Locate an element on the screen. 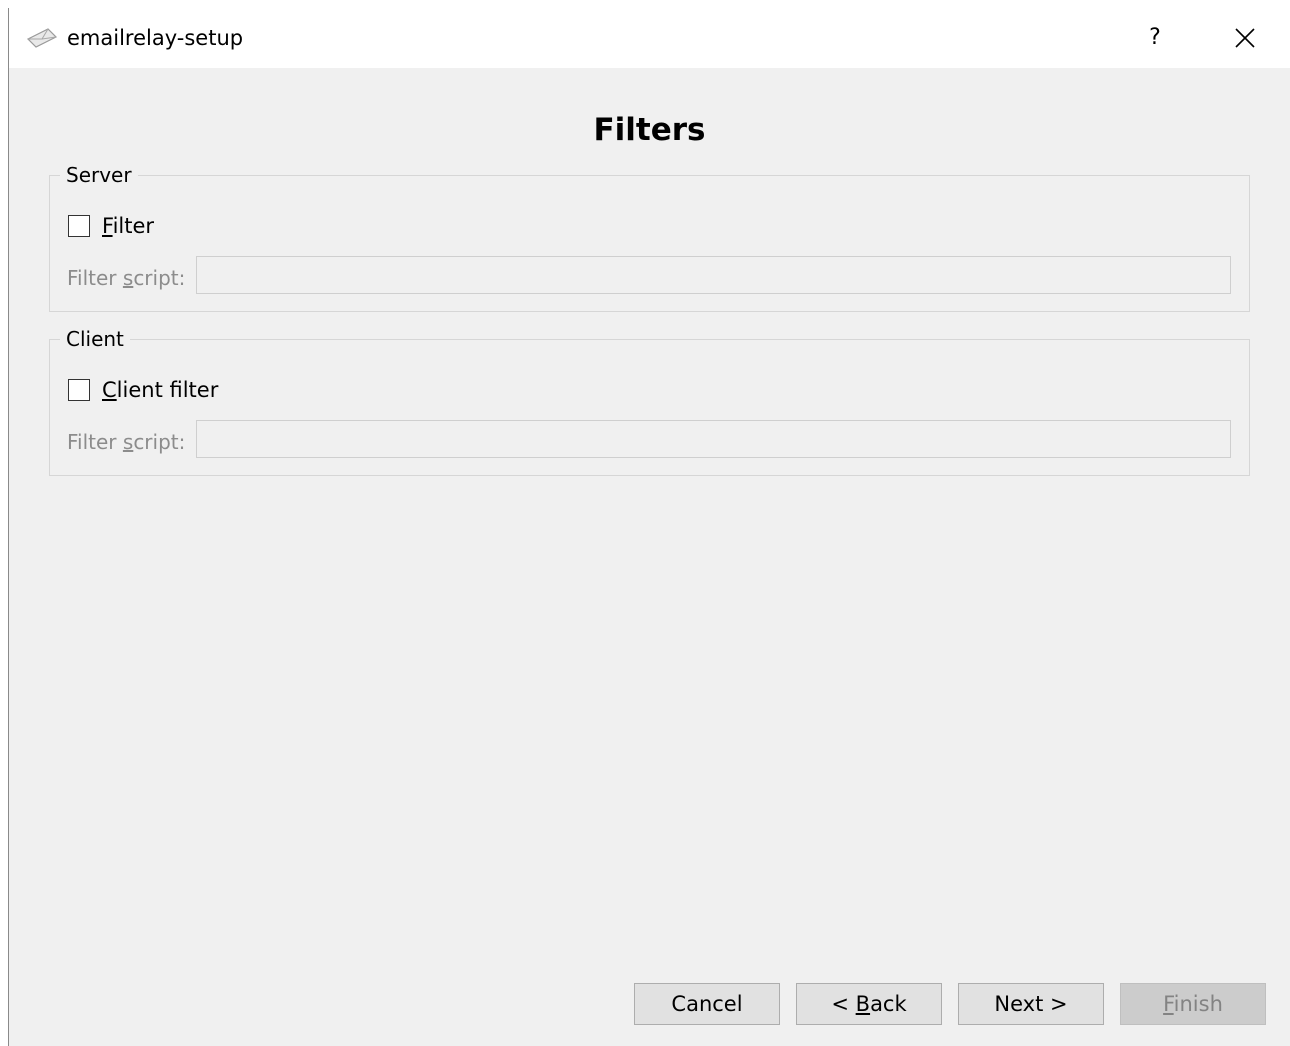  finish-button: Finish is located at coordinates (1193, 1004).